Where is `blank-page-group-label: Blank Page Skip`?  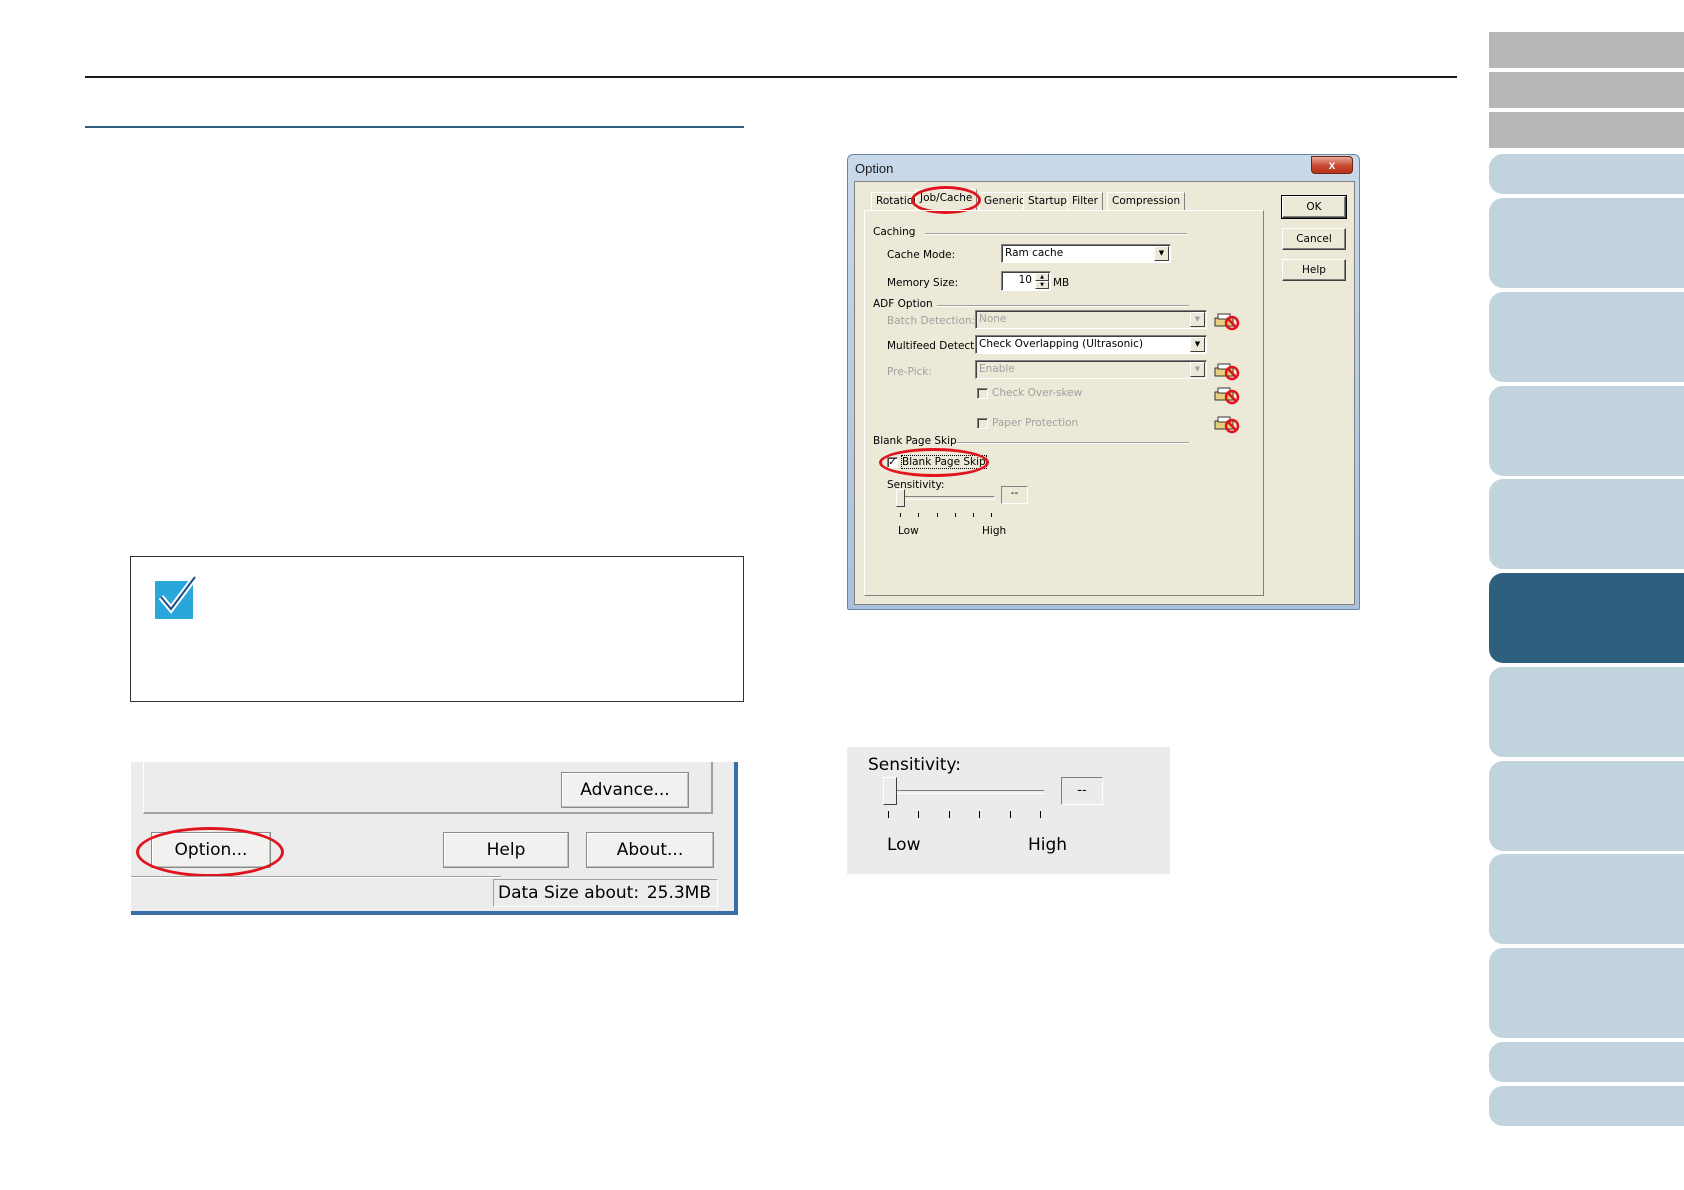 blank-page-group-label: Blank Page Skip is located at coordinates (915, 441).